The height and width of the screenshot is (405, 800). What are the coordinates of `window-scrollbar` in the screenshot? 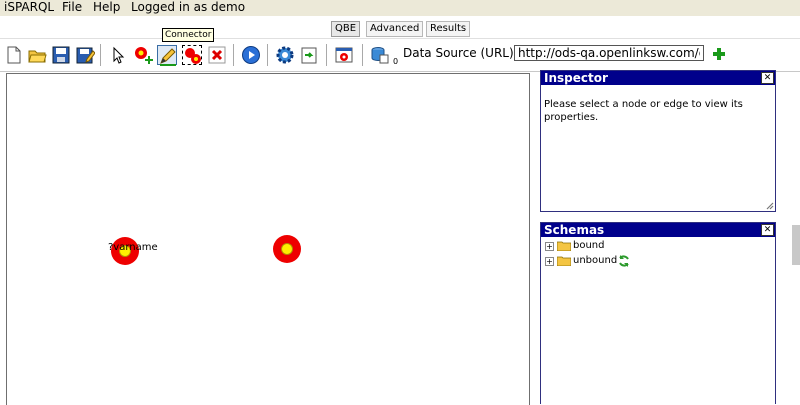 It's located at (796, 245).